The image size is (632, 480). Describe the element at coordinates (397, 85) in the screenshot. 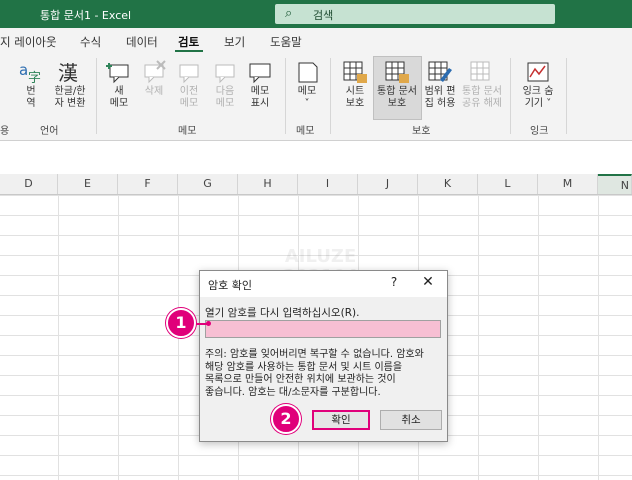

I see `protect-workbook-button: 통합 문서 보호` at that location.